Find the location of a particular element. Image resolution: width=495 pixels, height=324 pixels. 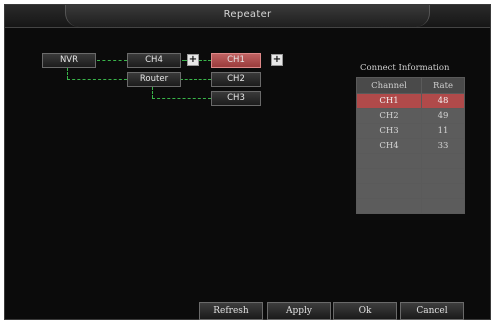

channel-cell: CH1 is located at coordinates (389, 101).